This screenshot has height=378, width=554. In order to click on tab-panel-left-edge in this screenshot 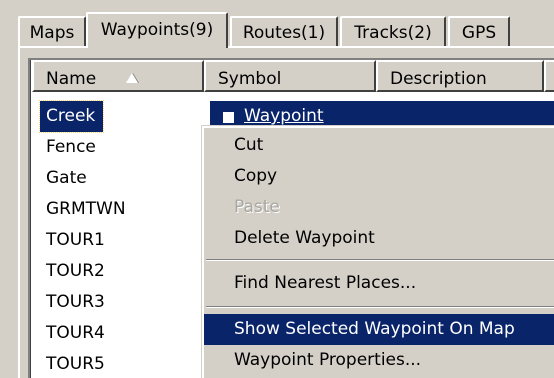, I will do `click(19, 212)`.